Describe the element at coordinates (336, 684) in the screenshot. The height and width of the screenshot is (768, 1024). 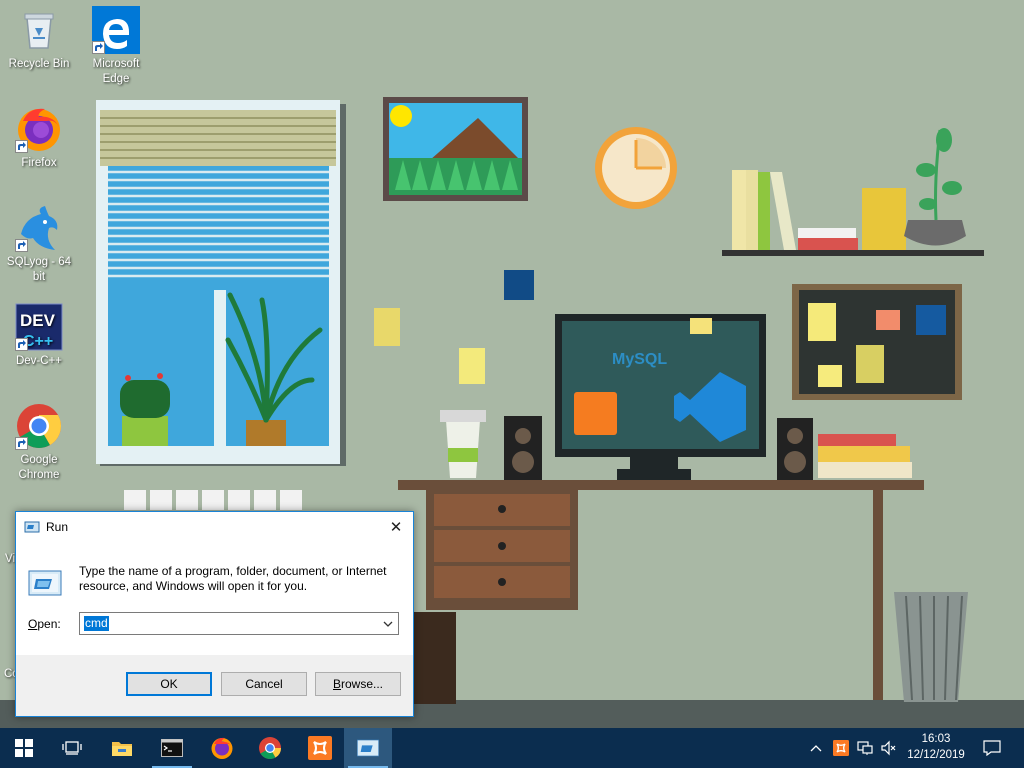
I see `browse-accelerator: B` at that location.